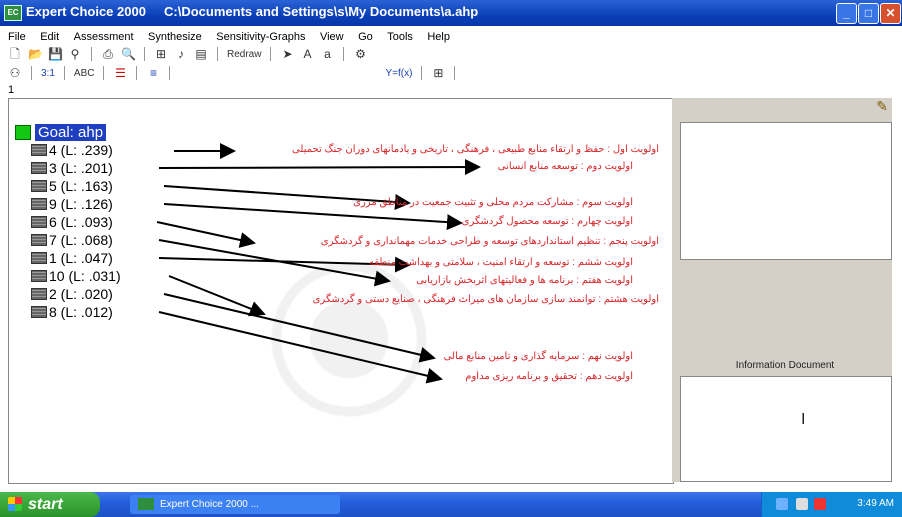 The height and width of the screenshot is (517, 902). I want to click on volume-icon, so click(802, 504).